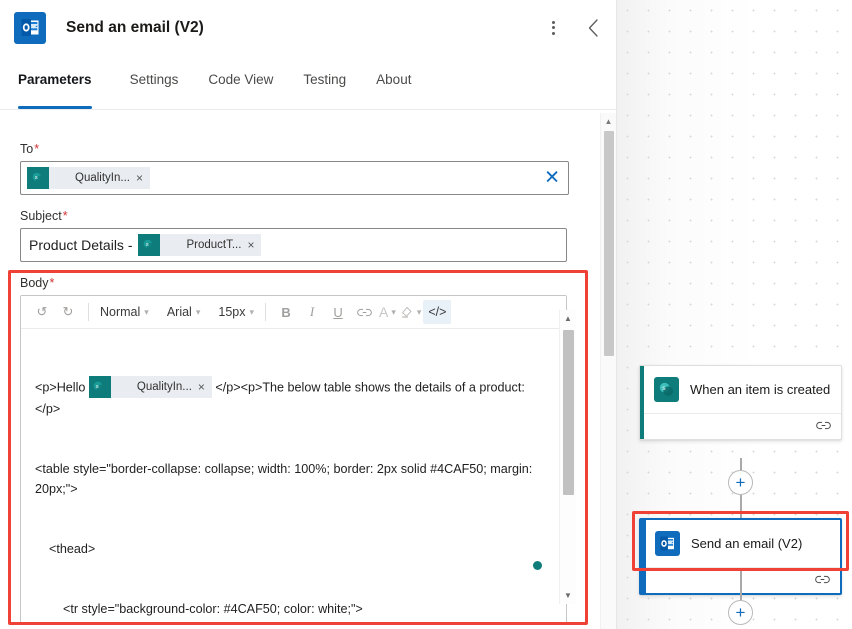 The image size is (852, 629). Describe the element at coordinates (387, 312) in the screenshot. I see `font-color-button: A ▾` at that location.